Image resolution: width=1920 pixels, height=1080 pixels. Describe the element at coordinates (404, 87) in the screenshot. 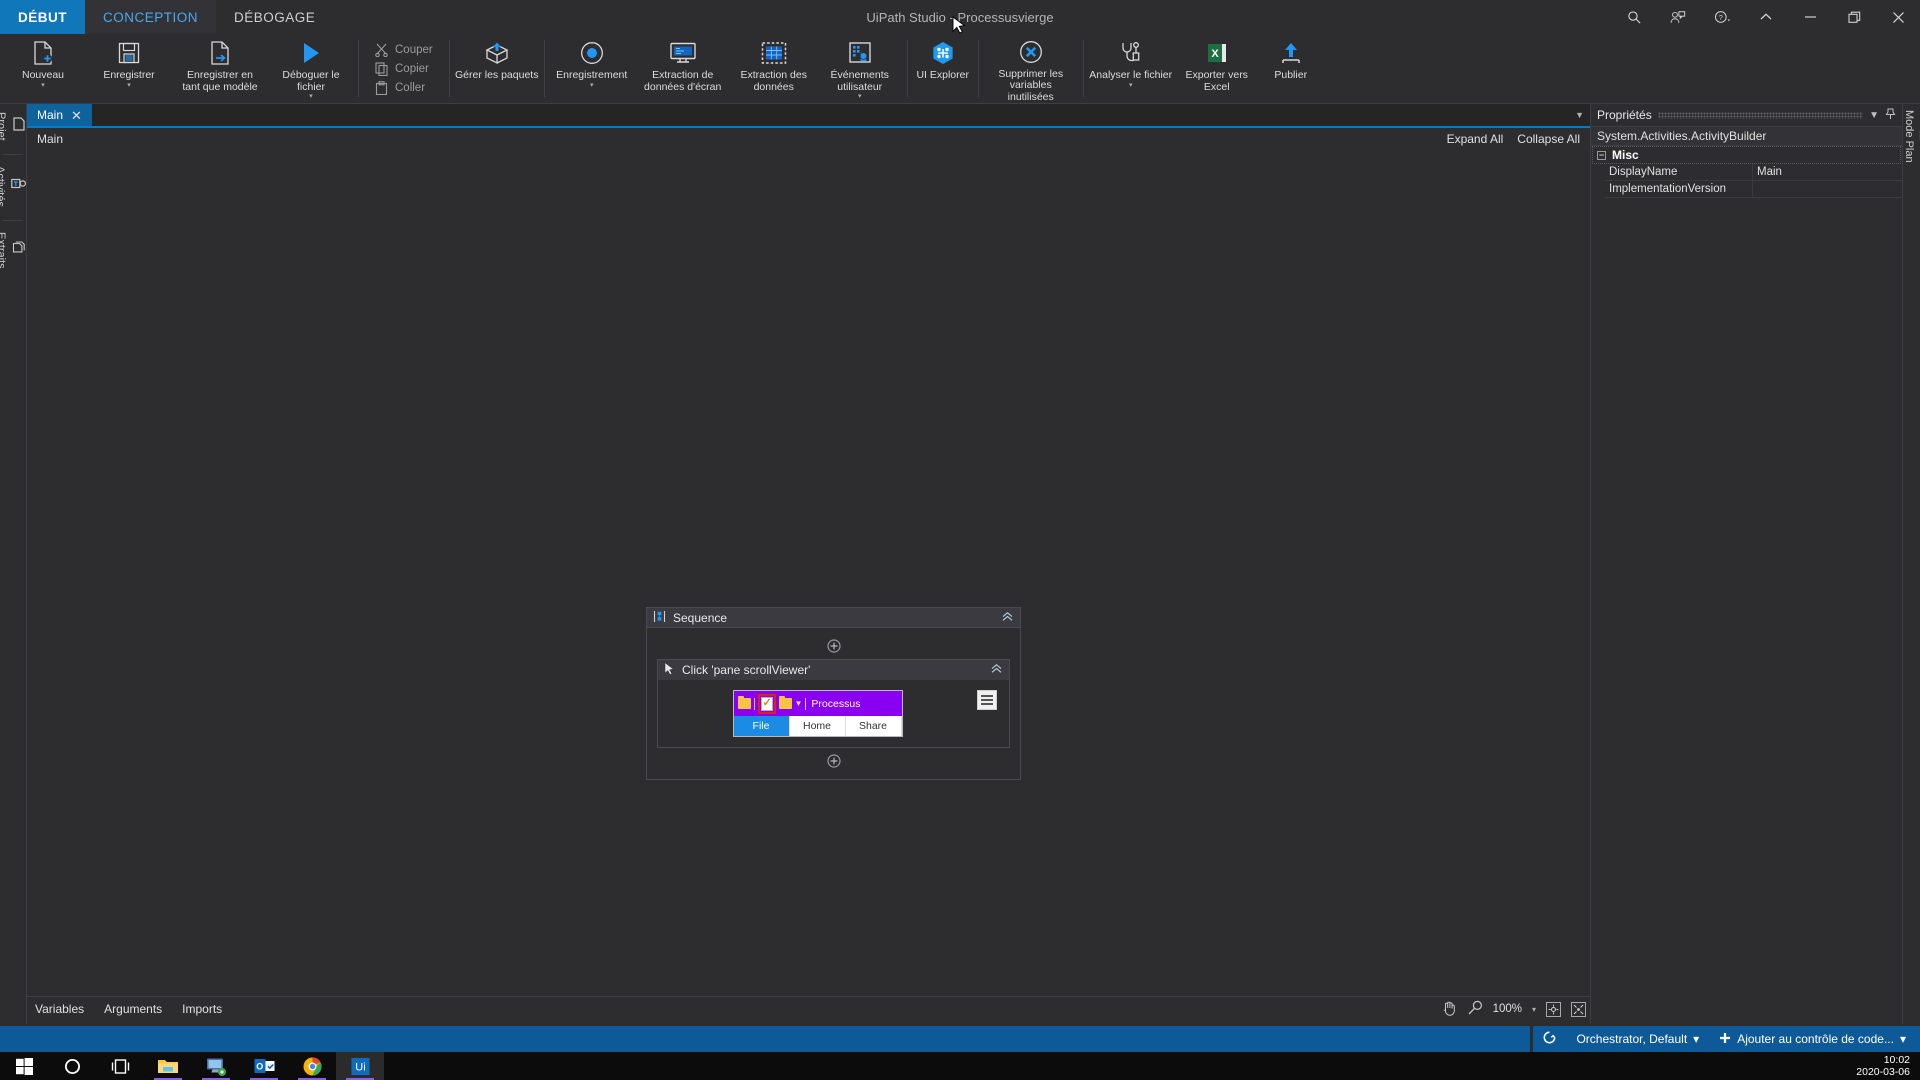

I see `ribbon-button-coller: Coller` at that location.